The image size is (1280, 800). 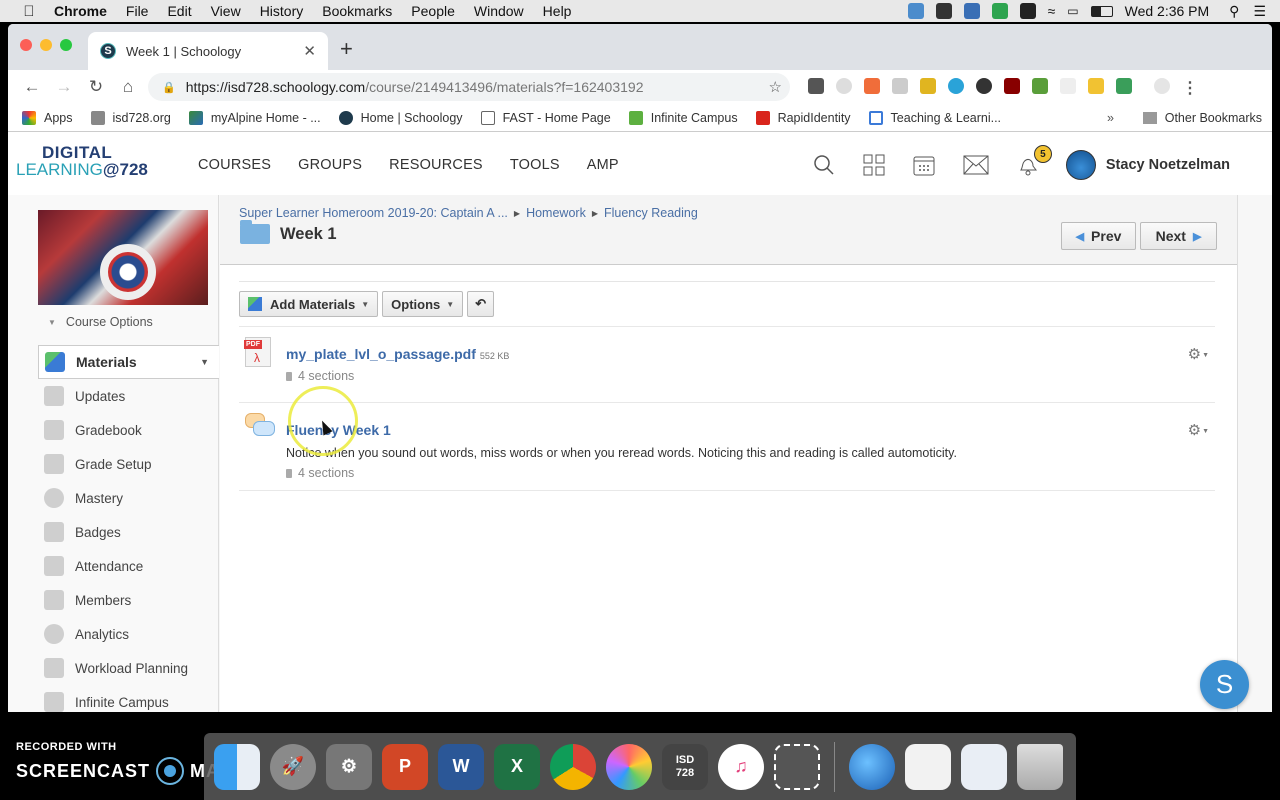 What do you see at coordinates (405, 766) in the screenshot?
I see `powerpoint-icon: P` at bounding box center [405, 766].